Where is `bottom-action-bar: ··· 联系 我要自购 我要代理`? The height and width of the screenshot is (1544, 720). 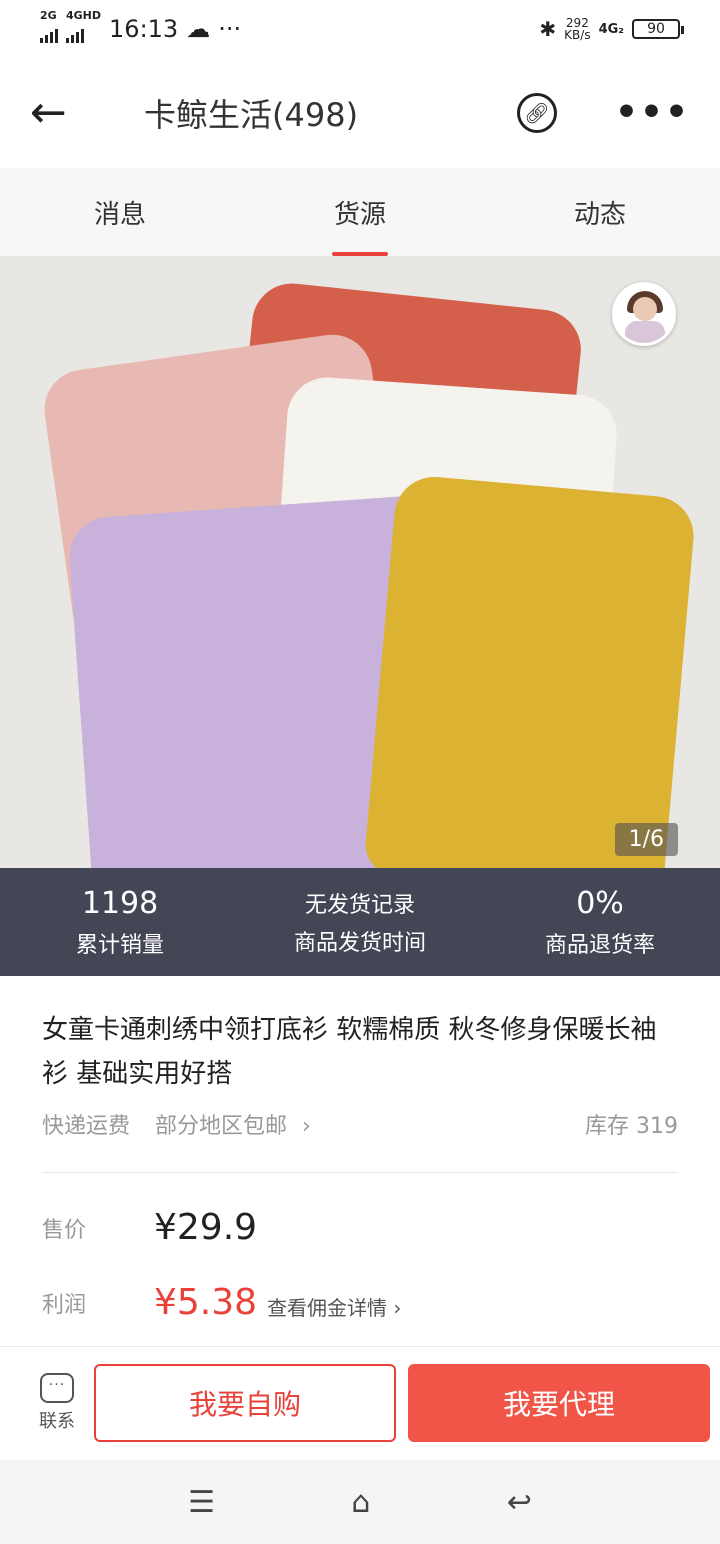 bottom-action-bar: ··· 联系 我要自购 我要代理 is located at coordinates (360, 1402).